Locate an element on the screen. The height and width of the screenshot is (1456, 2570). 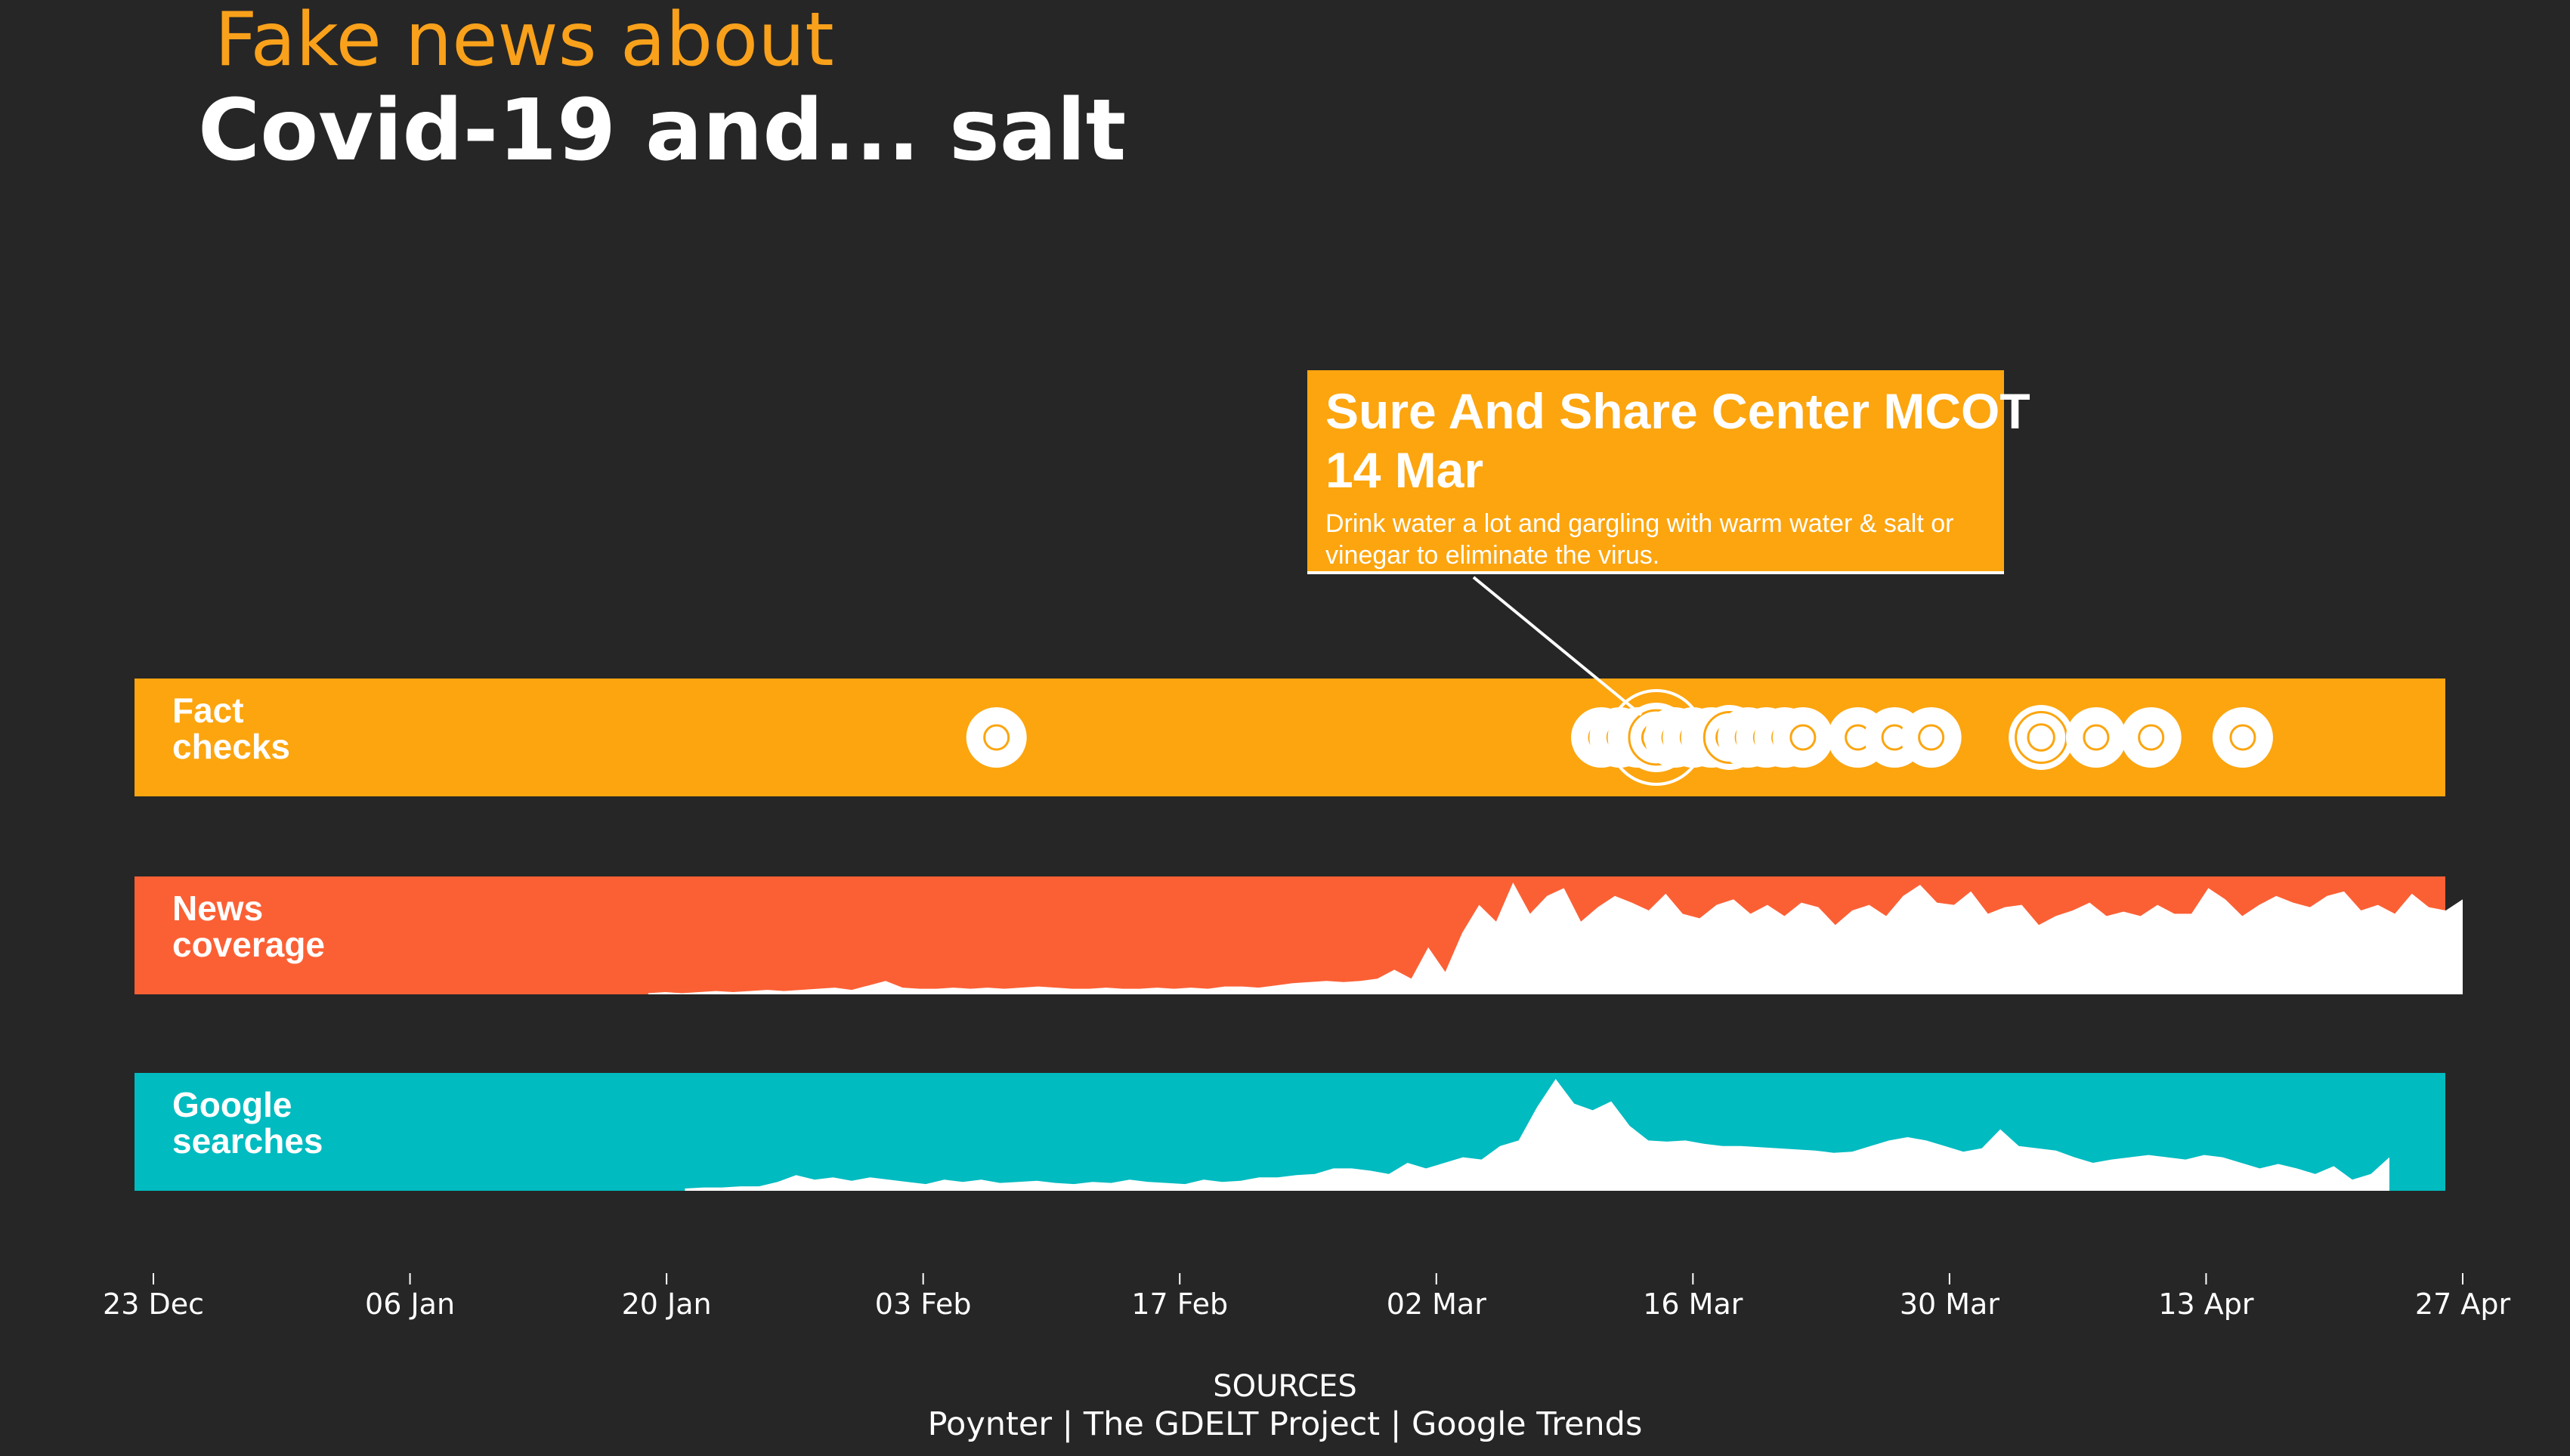
tick-label: 30 Mar is located at coordinates (1950, 1304).